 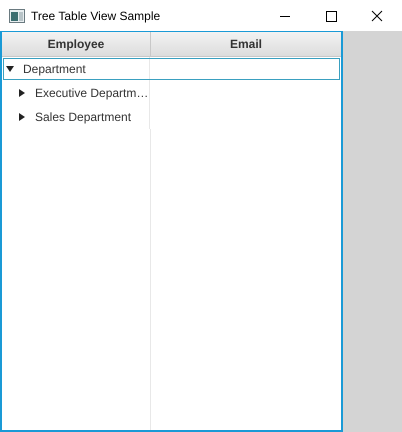 What do you see at coordinates (83, 117) in the screenshot?
I see `tree-item-label: Sales Department` at bounding box center [83, 117].